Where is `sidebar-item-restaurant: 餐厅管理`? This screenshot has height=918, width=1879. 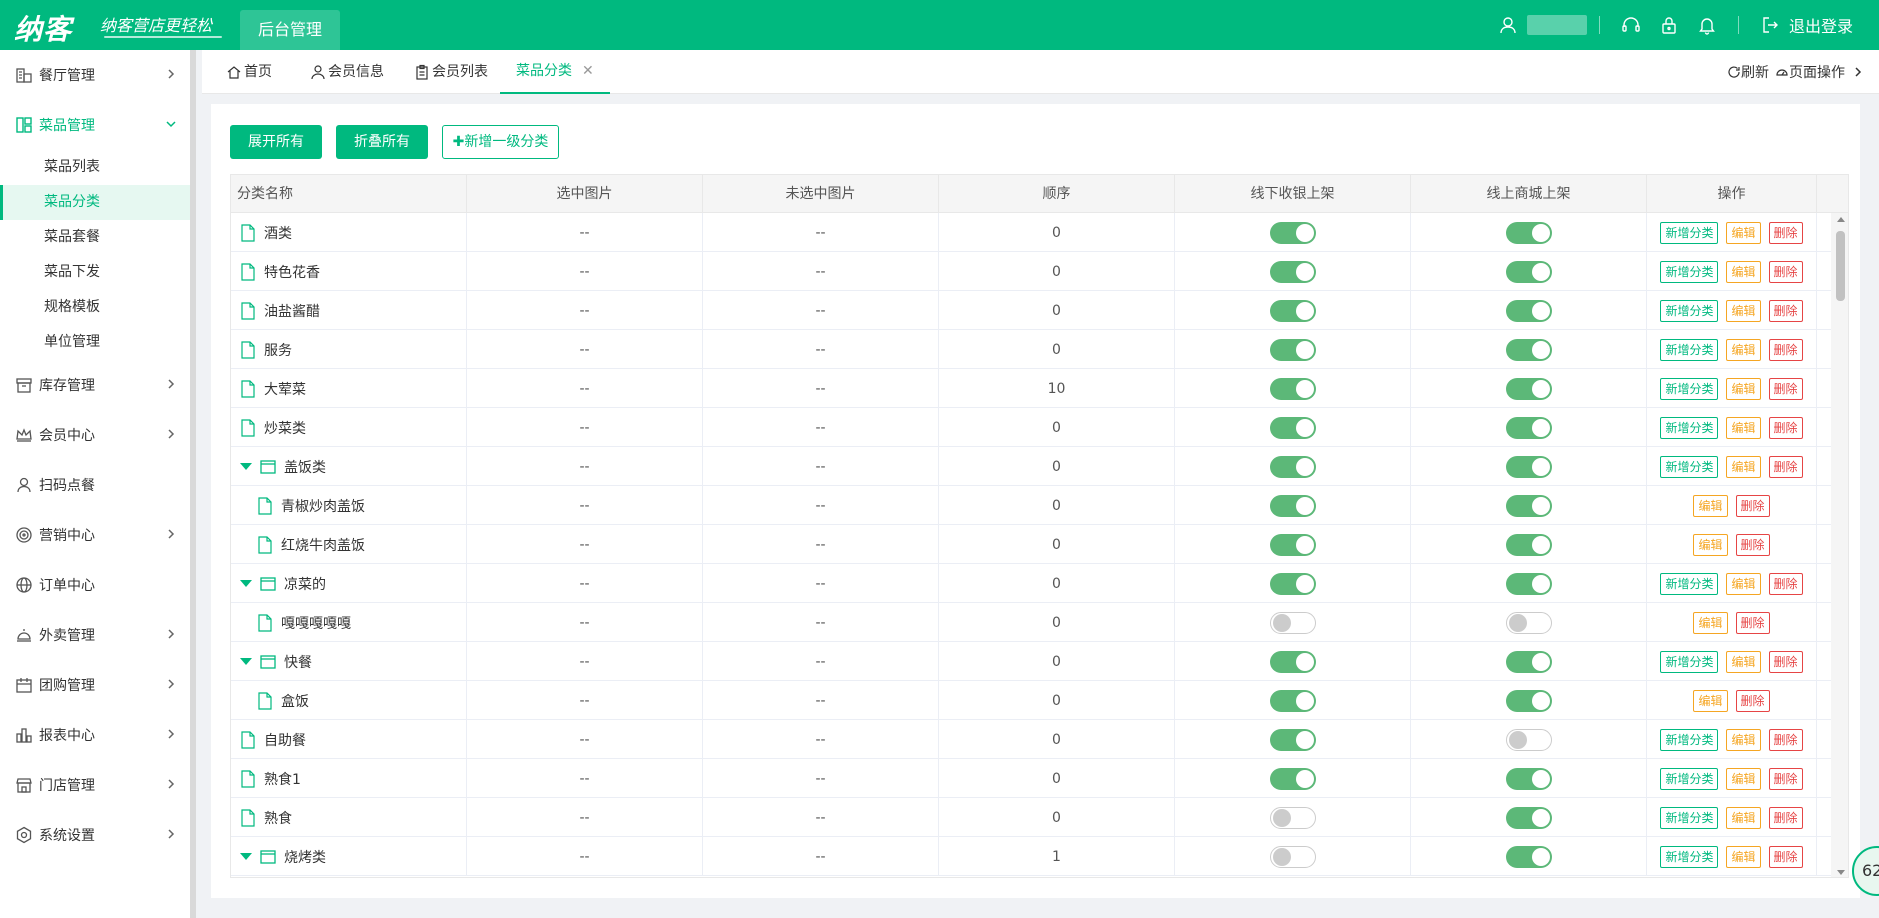
sidebar-item-restaurant: 餐厅管理 is located at coordinates (95, 75).